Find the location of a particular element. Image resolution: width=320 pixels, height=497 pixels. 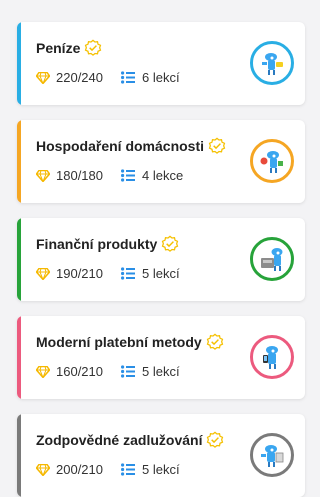

course-score: 200/210 is located at coordinates (79, 469).